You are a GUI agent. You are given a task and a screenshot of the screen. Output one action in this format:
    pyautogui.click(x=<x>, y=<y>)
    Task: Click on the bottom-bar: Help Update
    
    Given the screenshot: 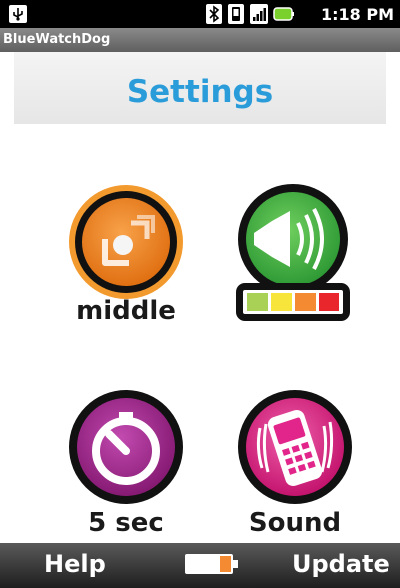 What is the action you would take?
    pyautogui.click(x=200, y=565)
    